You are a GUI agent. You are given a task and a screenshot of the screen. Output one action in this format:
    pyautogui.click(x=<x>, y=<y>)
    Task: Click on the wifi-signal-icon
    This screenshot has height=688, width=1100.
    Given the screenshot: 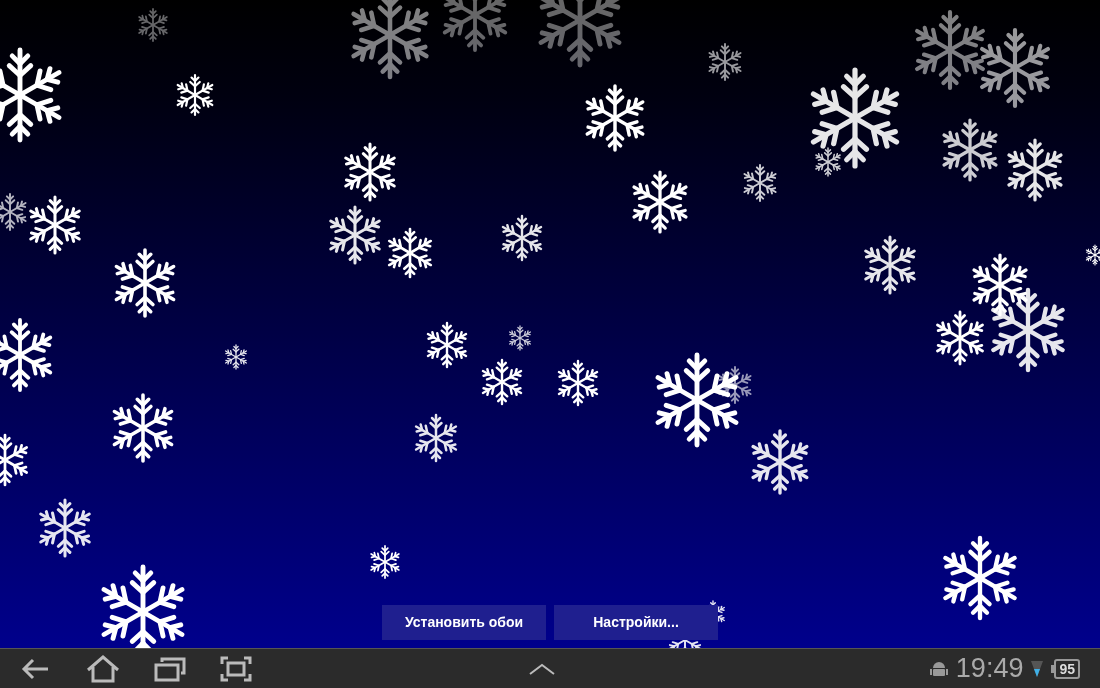 What is the action you would take?
    pyautogui.click(x=1037, y=668)
    